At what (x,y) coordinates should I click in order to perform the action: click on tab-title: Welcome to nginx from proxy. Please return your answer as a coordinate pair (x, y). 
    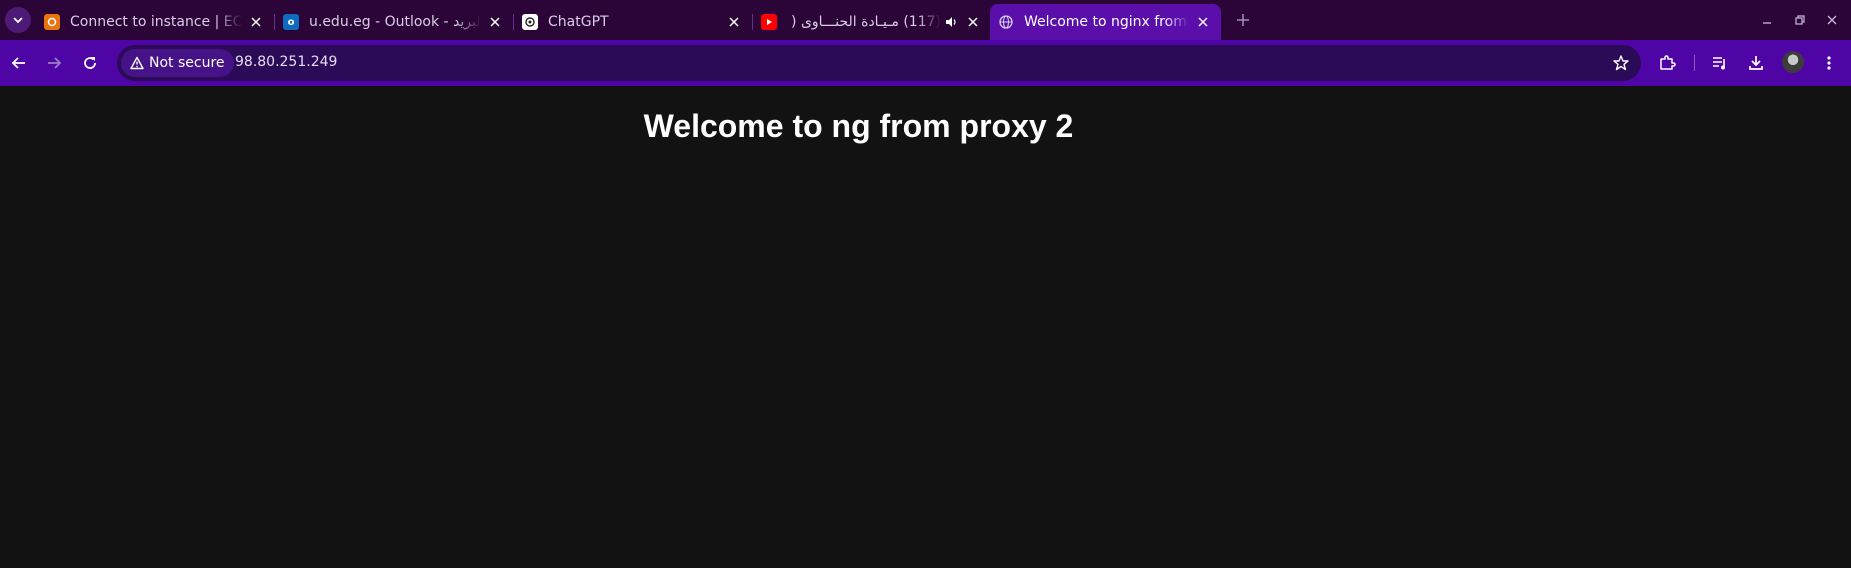
    Looking at the image, I should click on (1106, 22).